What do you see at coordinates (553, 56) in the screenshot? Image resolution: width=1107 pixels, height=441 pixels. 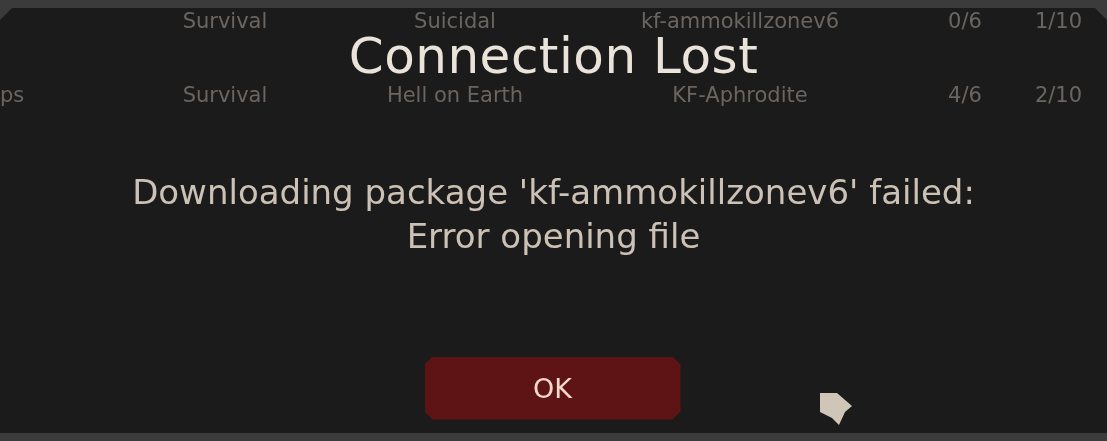 I see `dialog-title: Connection Lost` at bounding box center [553, 56].